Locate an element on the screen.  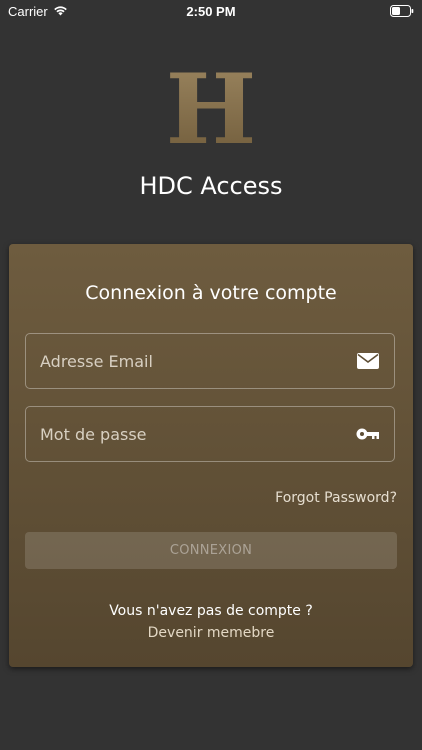
status-time: 2:50 PM is located at coordinates (211, 11).